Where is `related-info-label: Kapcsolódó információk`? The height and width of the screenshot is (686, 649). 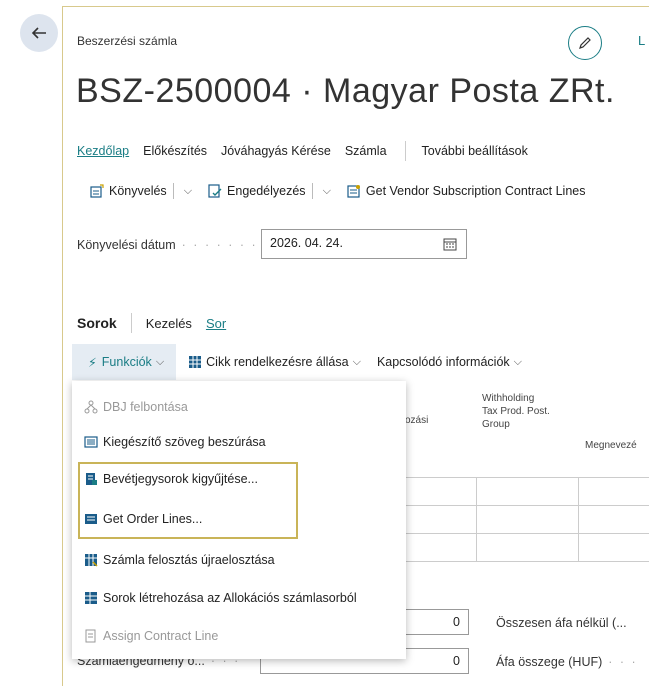 related-info-label: Kapcsolódó információk is located at coordinates (443, 362).